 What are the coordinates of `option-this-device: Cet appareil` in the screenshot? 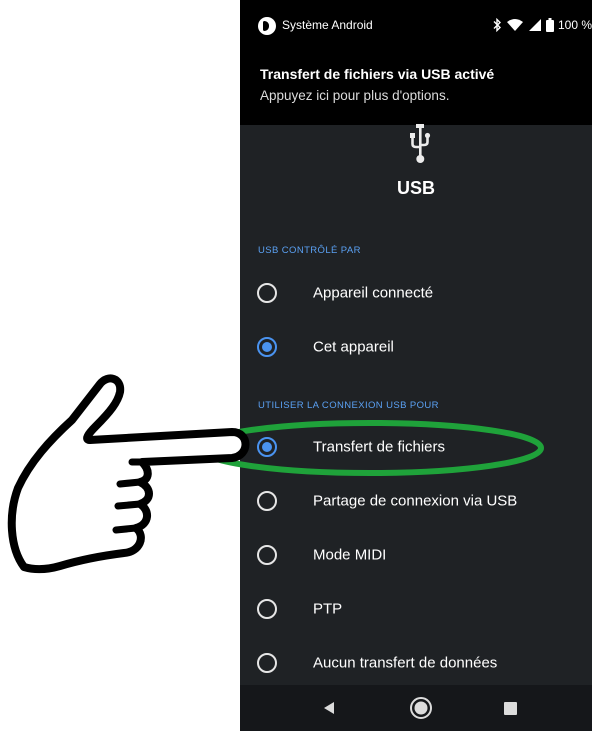 It's located at (416, 347).